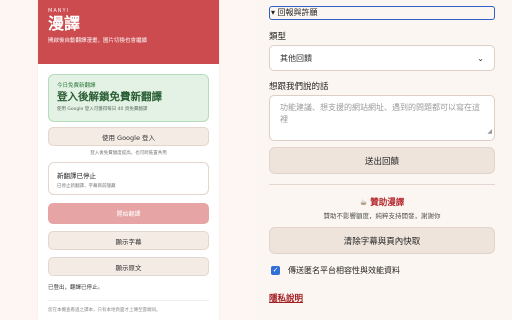  What do you see at coordinates (382, 13) in the screenshot?
I see `feedback-summary-toggle: ▾ 回報與許願` at bounding box center [382, 13].